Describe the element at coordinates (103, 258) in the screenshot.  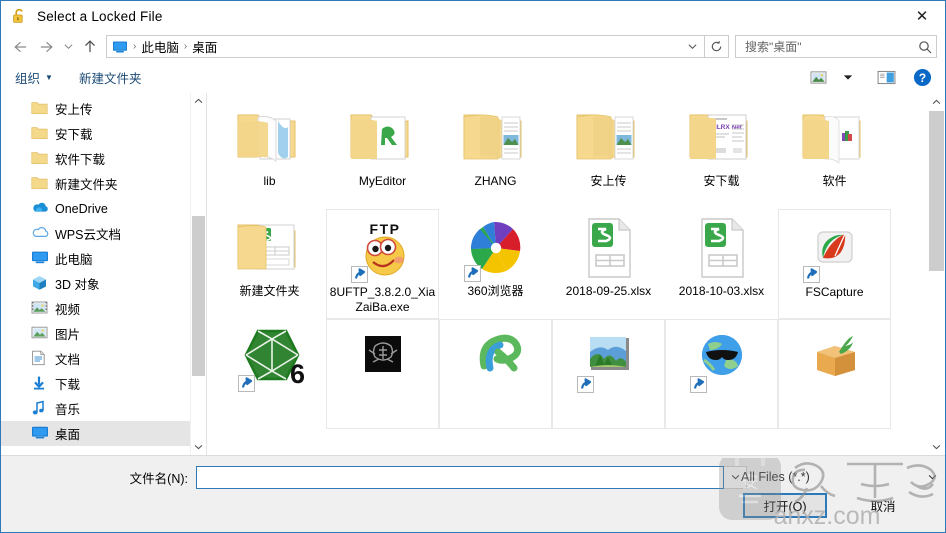
I see `sidebar-item-6: 此电脑` at that location.